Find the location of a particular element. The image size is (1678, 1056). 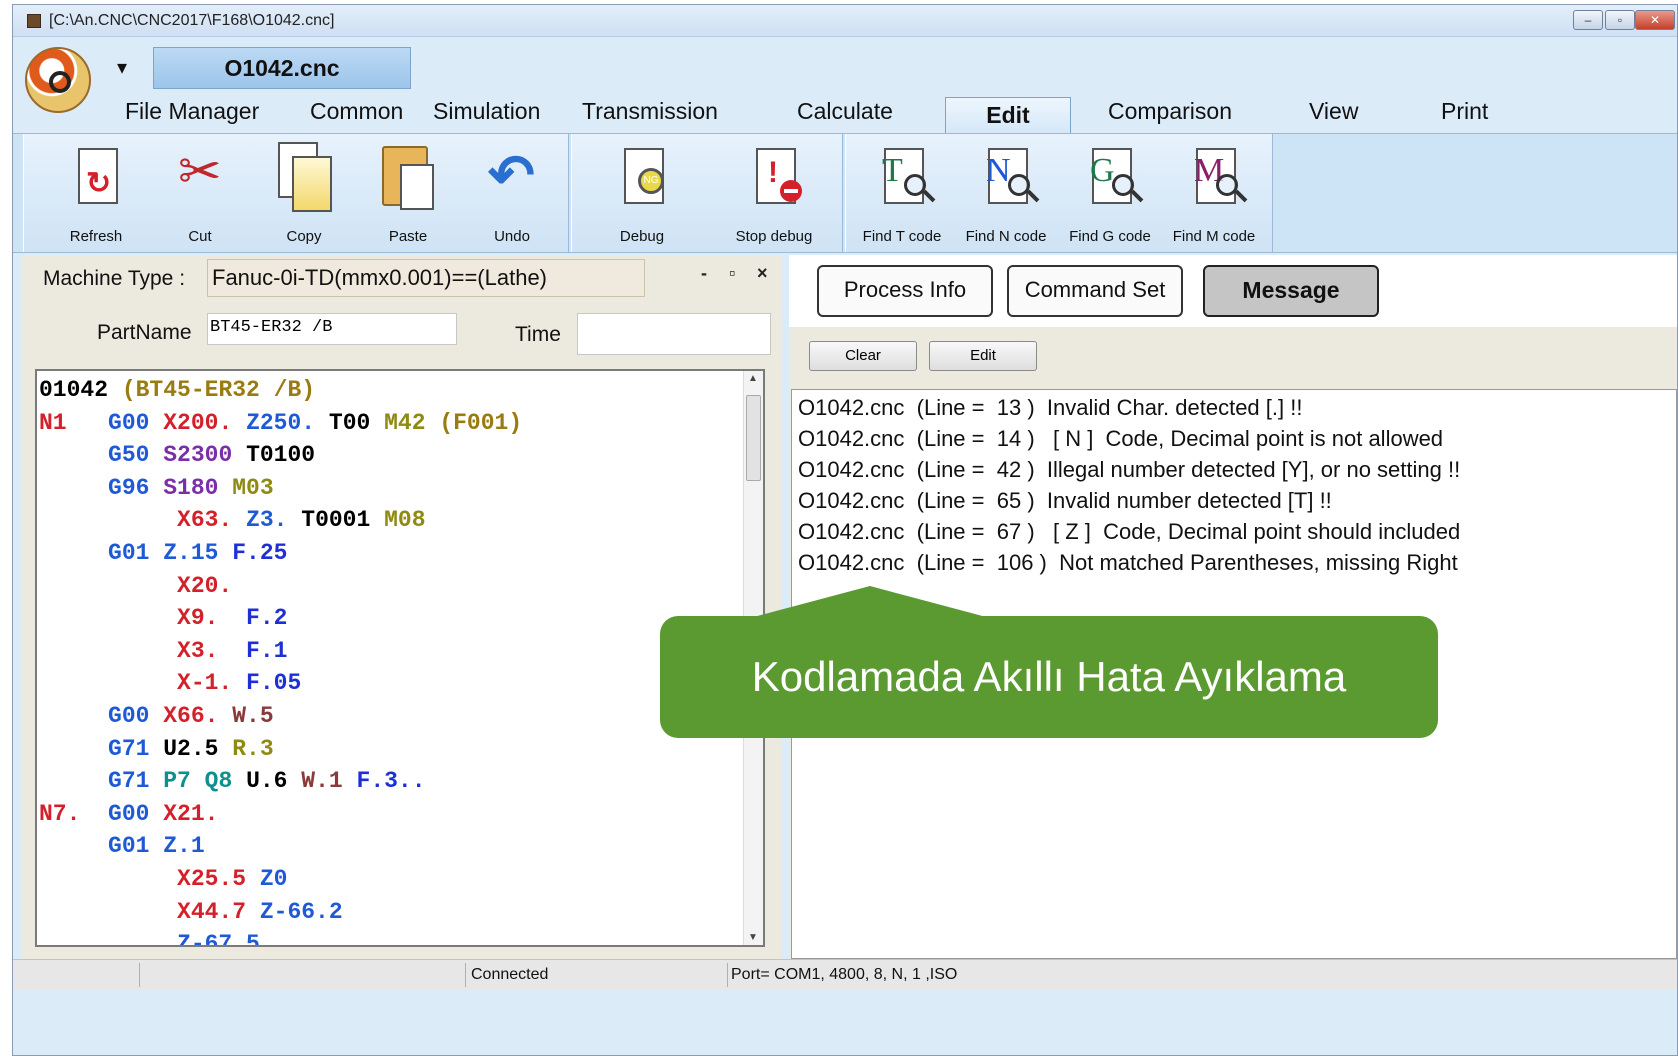

tab-common: Common is located at coordinates (356, 111).